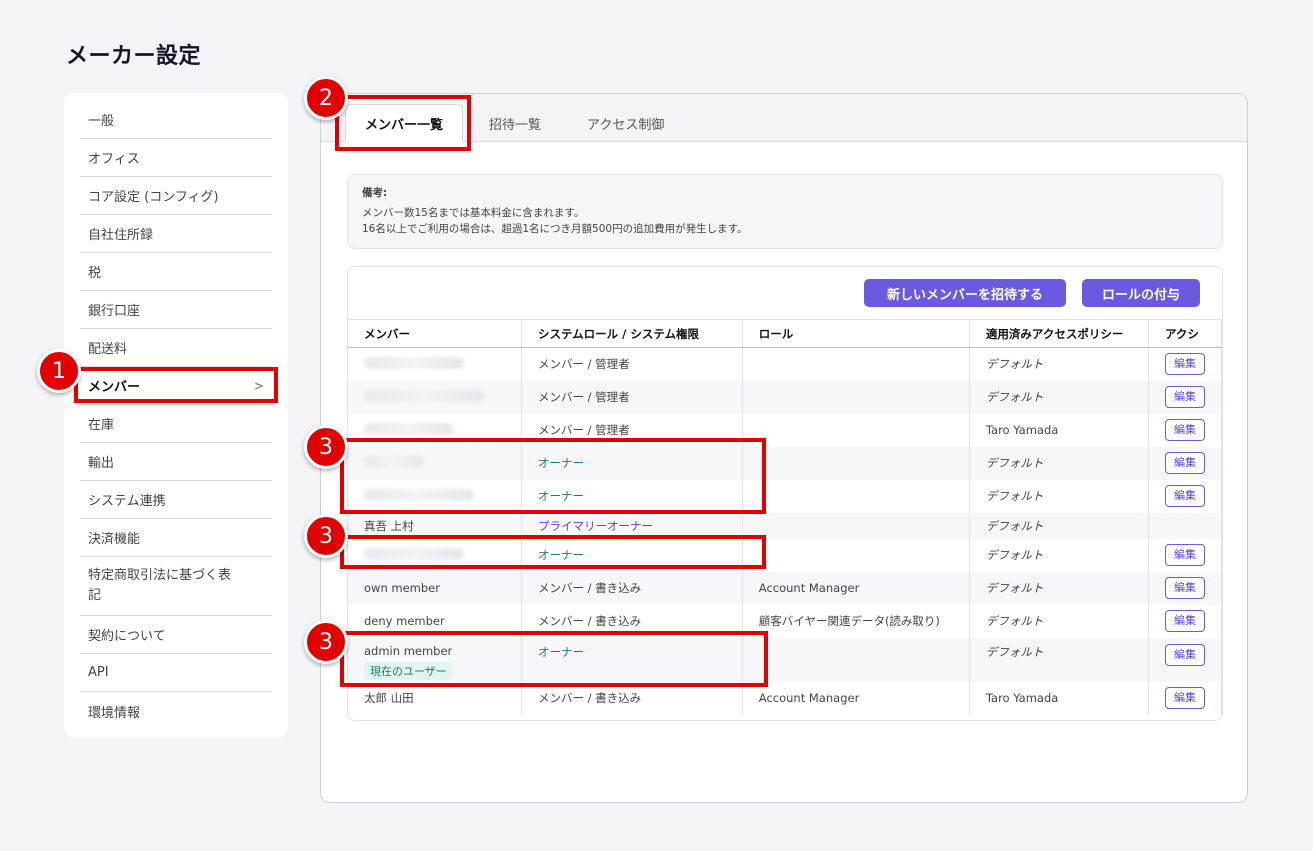 The height and width of the screenshot is (851, 1313). What do you see at coordinates (326, 536) in the screenshot?
I see `annotation-marker-3b: 3` at bounding box center [326, 536].